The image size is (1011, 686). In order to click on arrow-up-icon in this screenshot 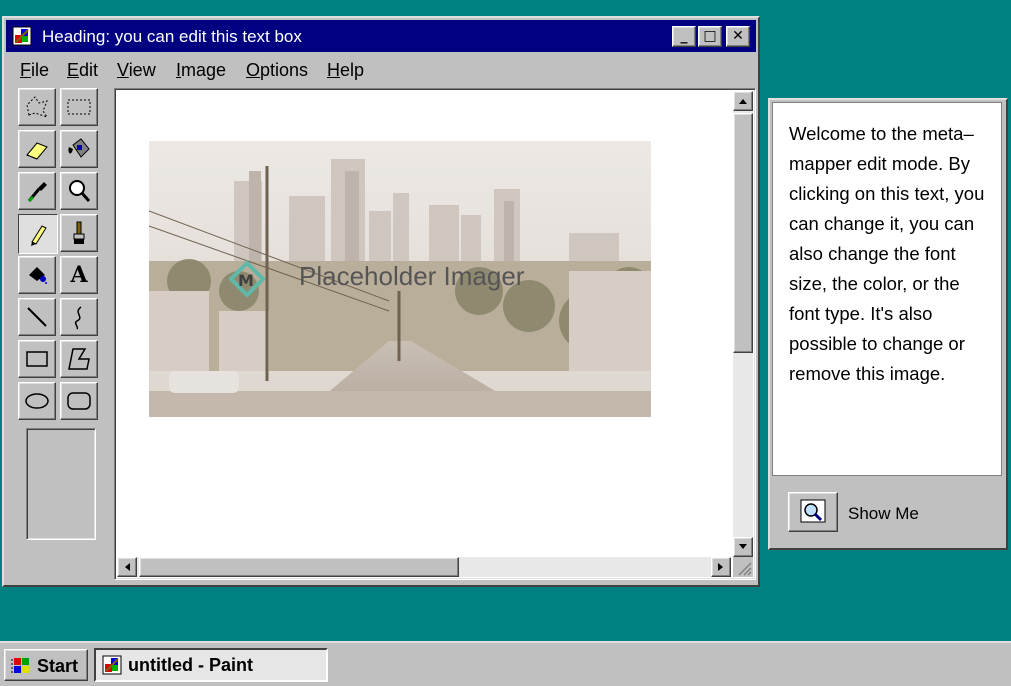, I will do `click(743, 101)`.